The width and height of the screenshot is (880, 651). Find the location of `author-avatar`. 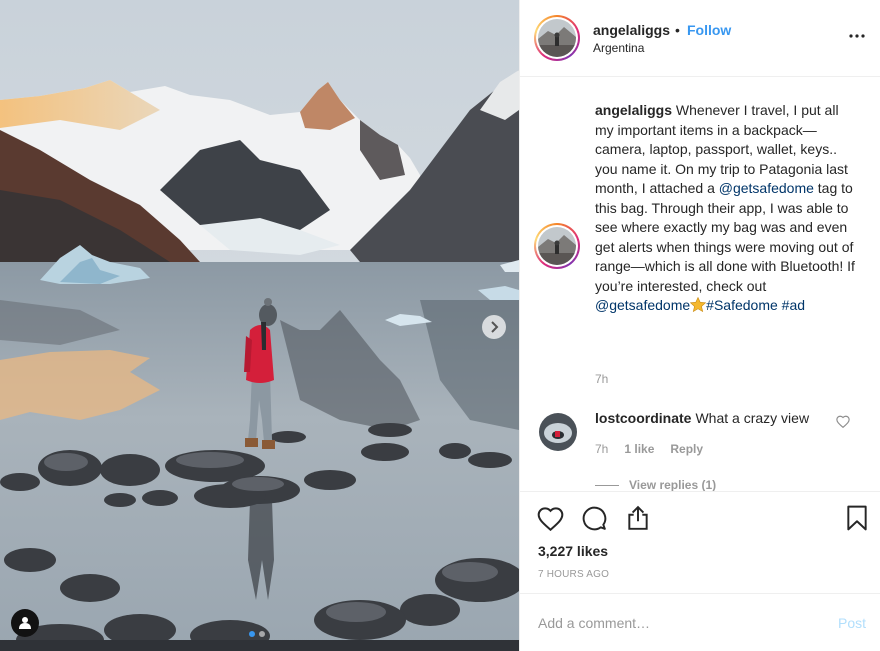

author-avatar is located at coordinates (557, 38).